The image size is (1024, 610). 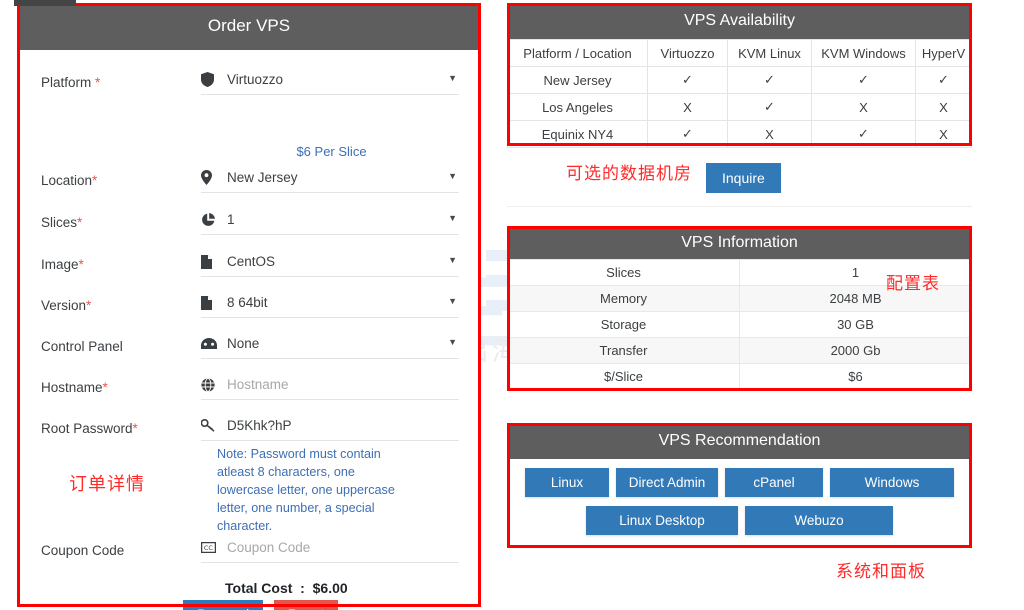 What do you see at coordinates (739, 107) in the screenshot?
I see `table-row: Los Angeles X ✓ X X` at bounding box center [739, 107].